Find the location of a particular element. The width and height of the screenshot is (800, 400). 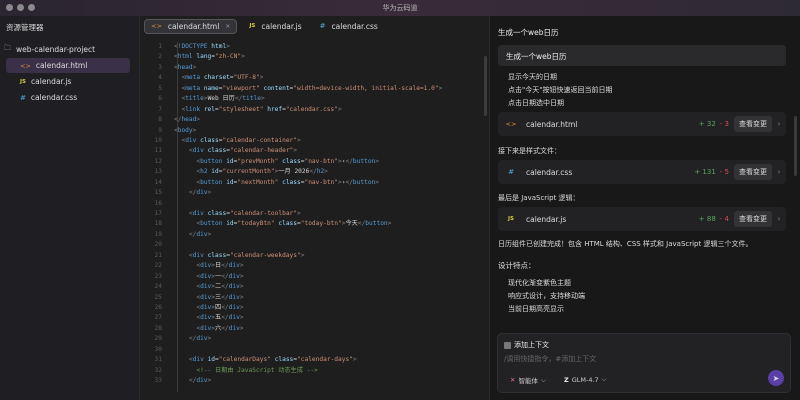

code-line: 2 <html lang="zh-CN"> is located at coordinates (310, 57).